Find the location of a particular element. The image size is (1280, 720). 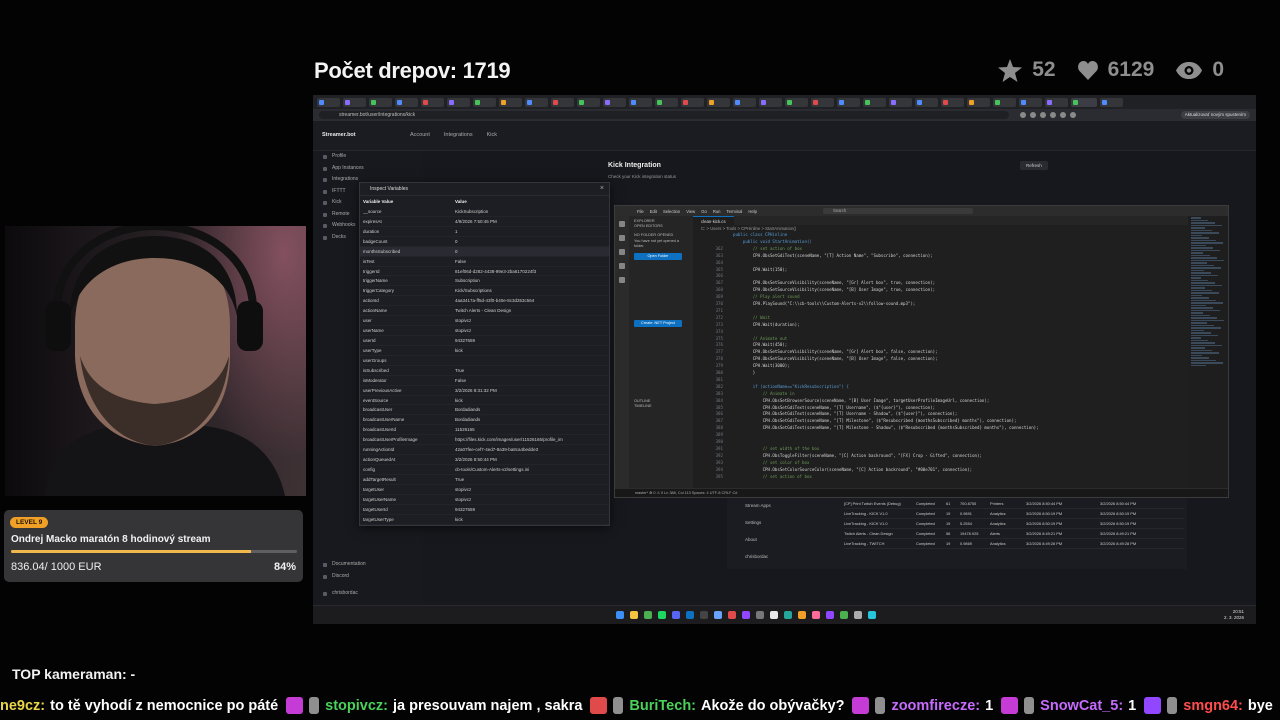

variable-row: isModerator False is located at coordinates (484, 381).